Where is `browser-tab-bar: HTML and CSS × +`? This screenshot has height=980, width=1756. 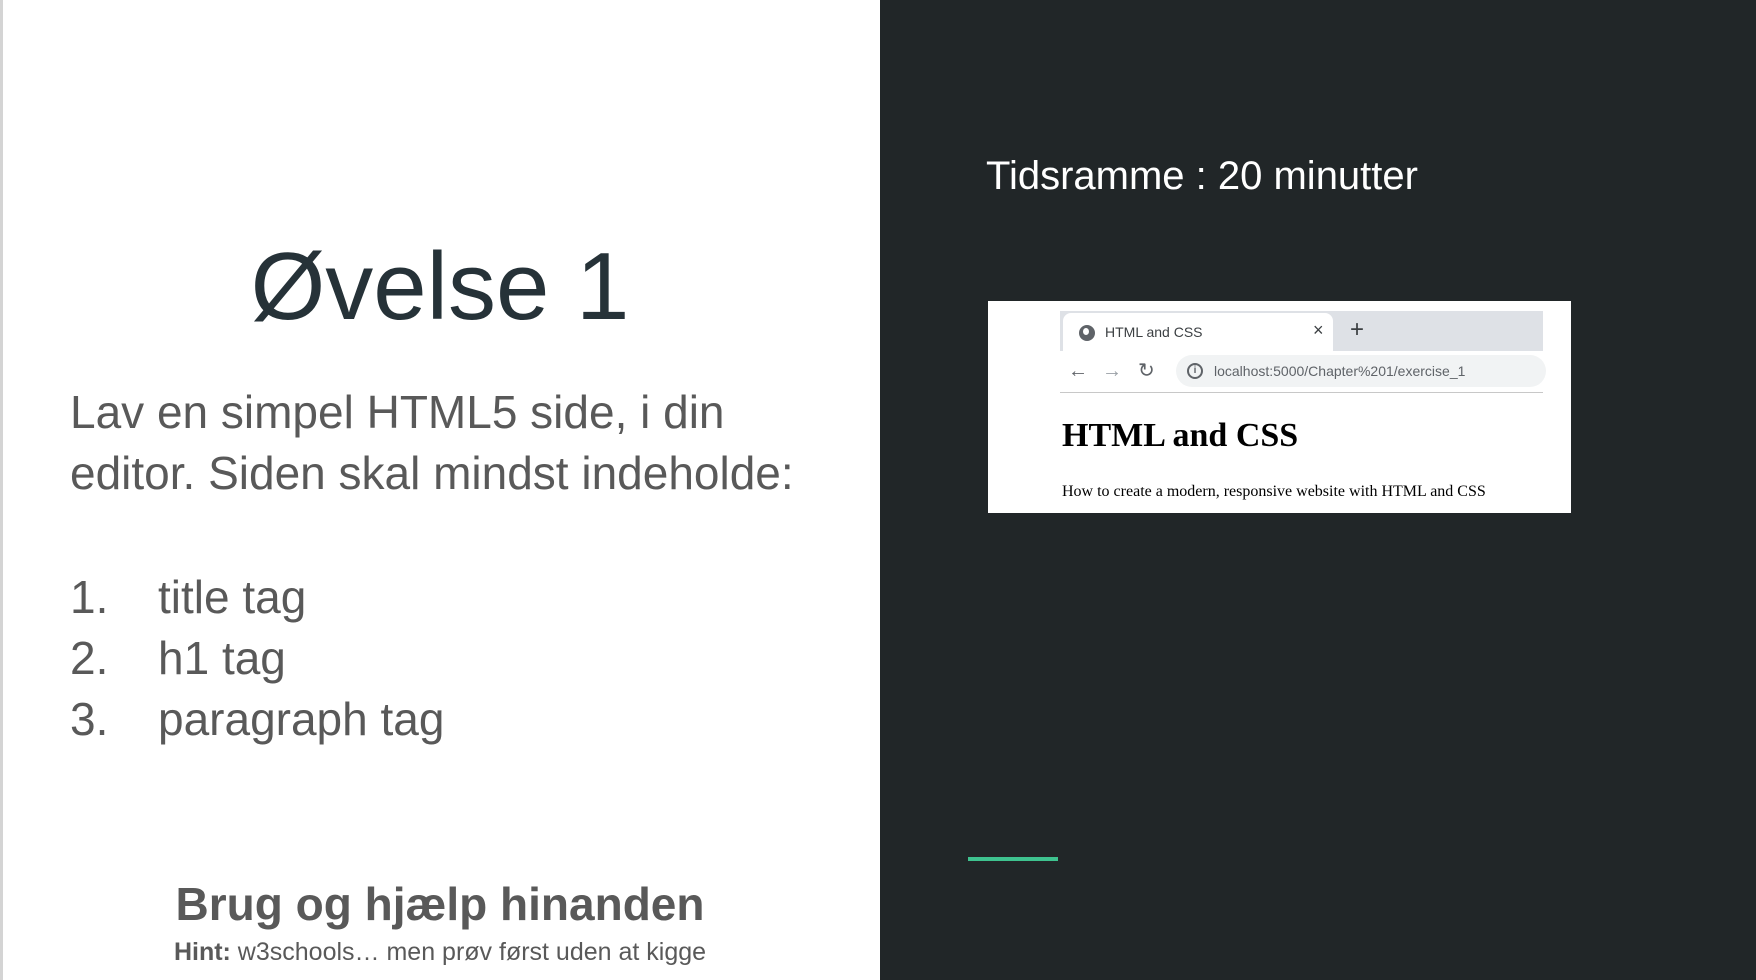
browser-tab-bar: HTML and CSS × + is located at coordinates (1301, 331).